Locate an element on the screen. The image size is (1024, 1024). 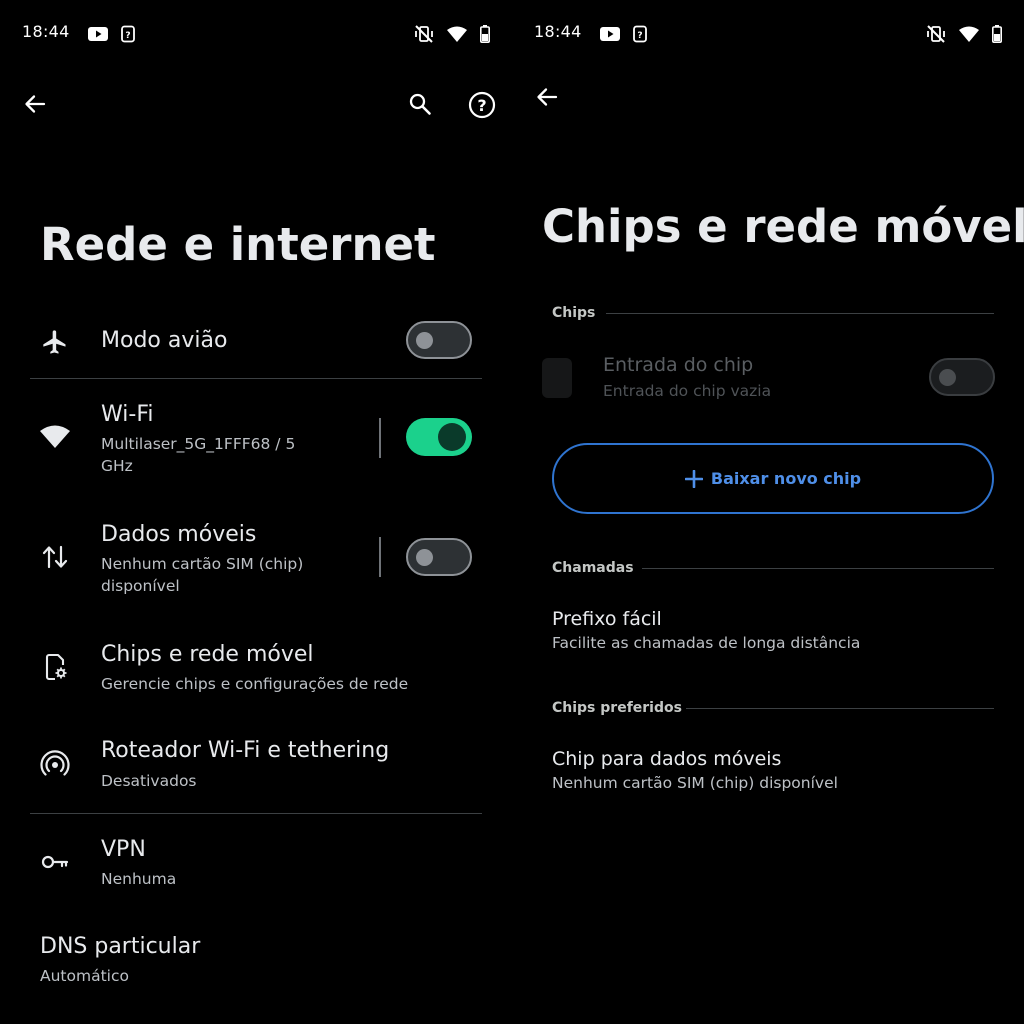
search-button is located at coordinates (420, 104).